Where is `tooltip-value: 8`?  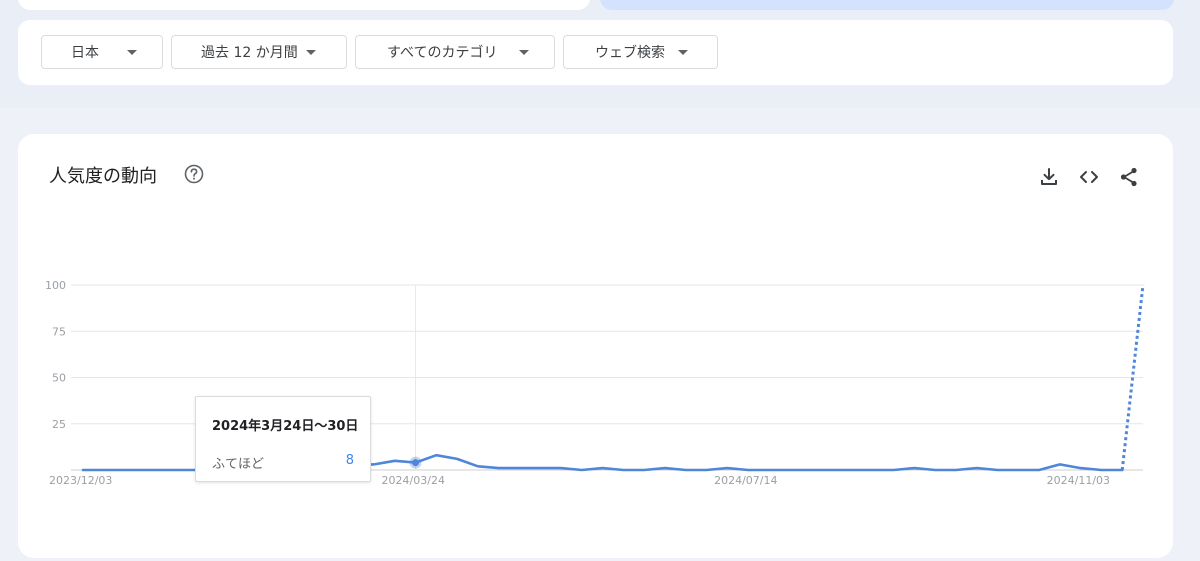 tooltip-value: 8 is located at coordinates (349, 460).